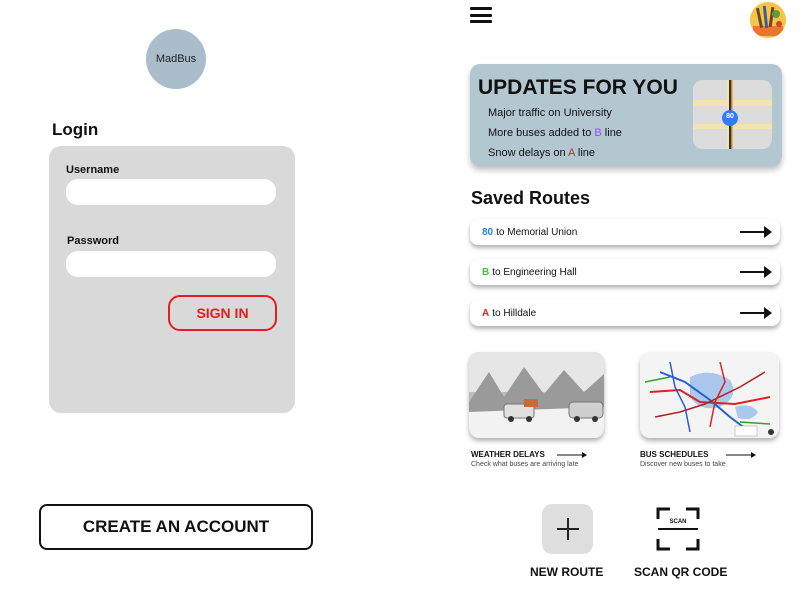  What do you see at coordinates (578, 87) in the screenshot?
I see `updates-title: UPDATES FOR YOU` at bounding box center [578, 87].